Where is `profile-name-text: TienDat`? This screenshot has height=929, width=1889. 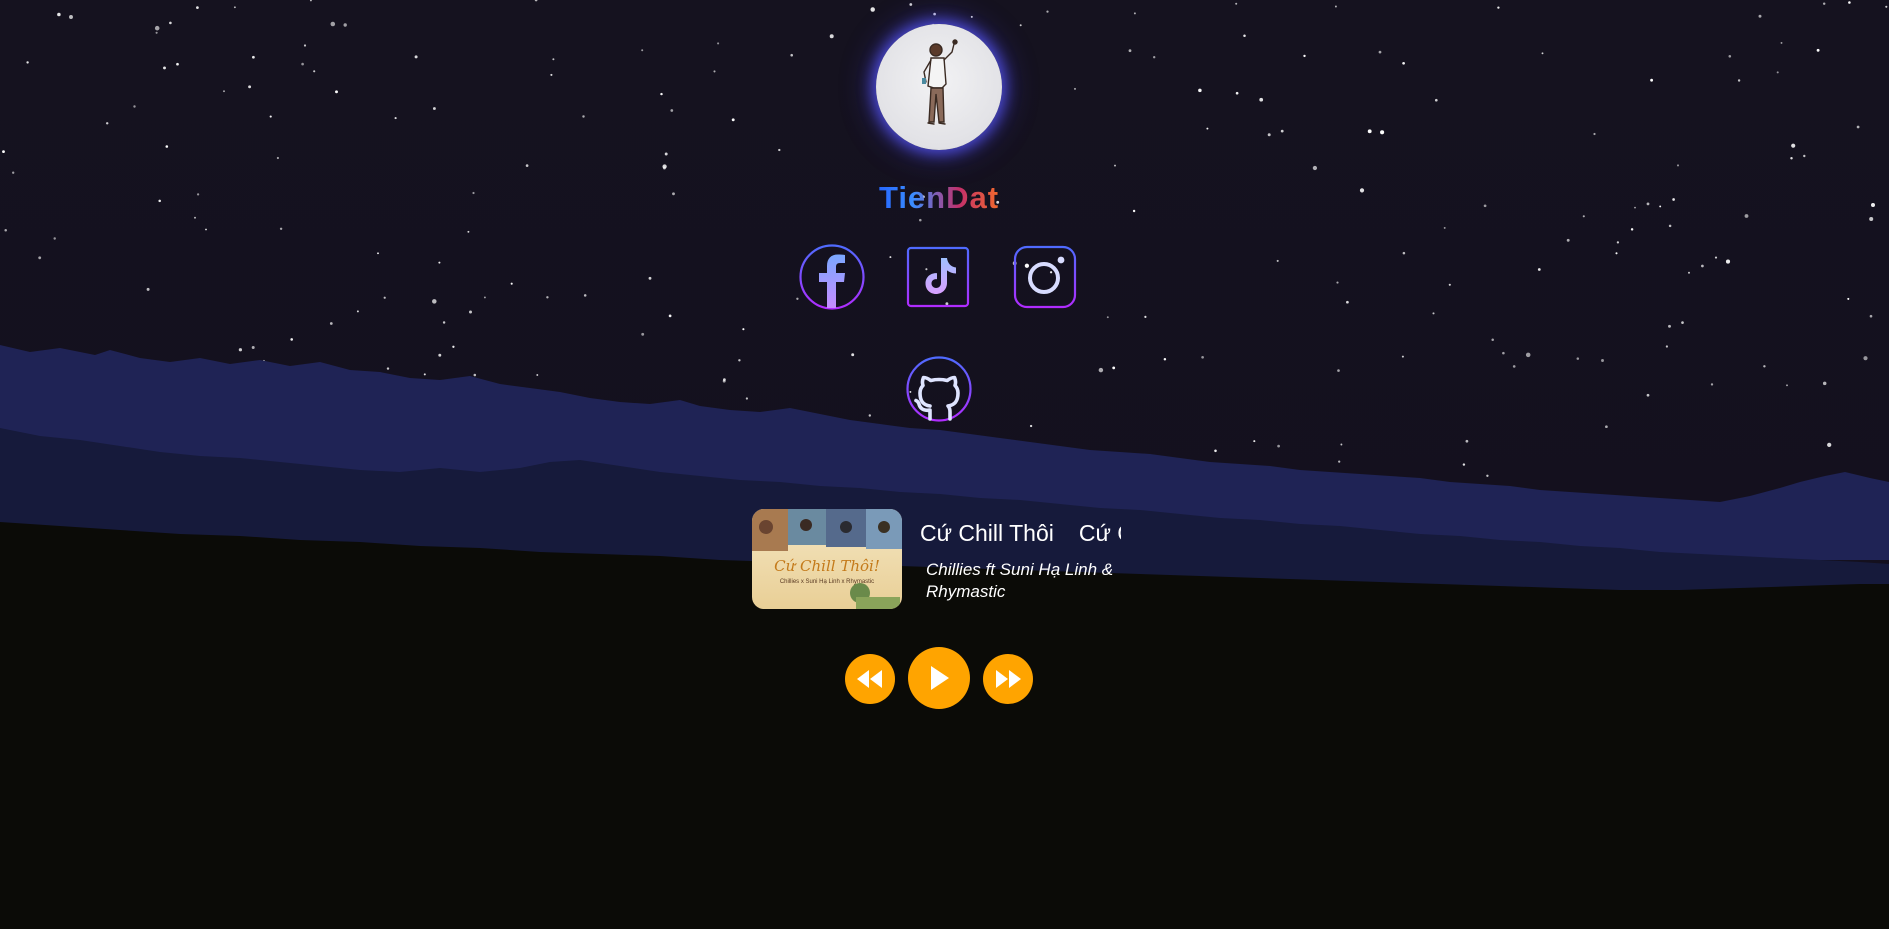 profile-name-text: TienDat is located at coordinates (939, 198).